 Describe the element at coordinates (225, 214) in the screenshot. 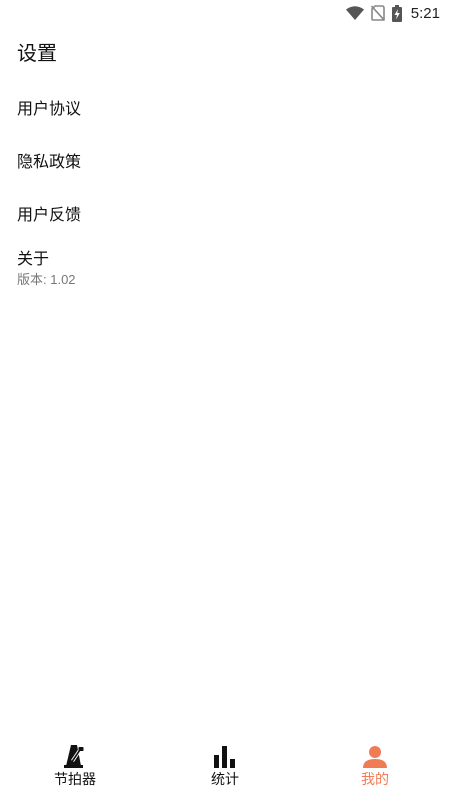

I see `menu-item-user-feedback: 用户反馈` at that location.